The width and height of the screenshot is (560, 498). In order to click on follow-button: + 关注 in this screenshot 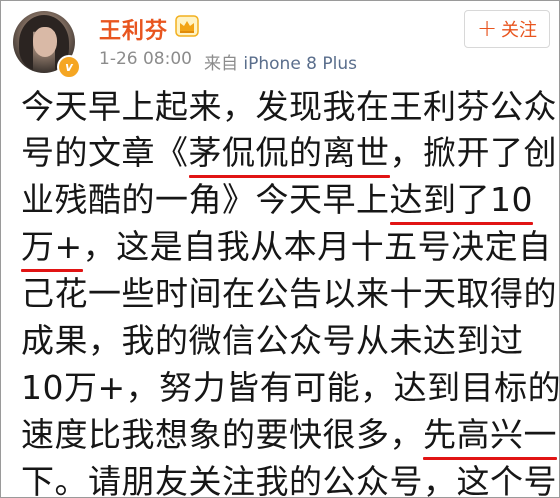, I will do `click(507, 29)`.